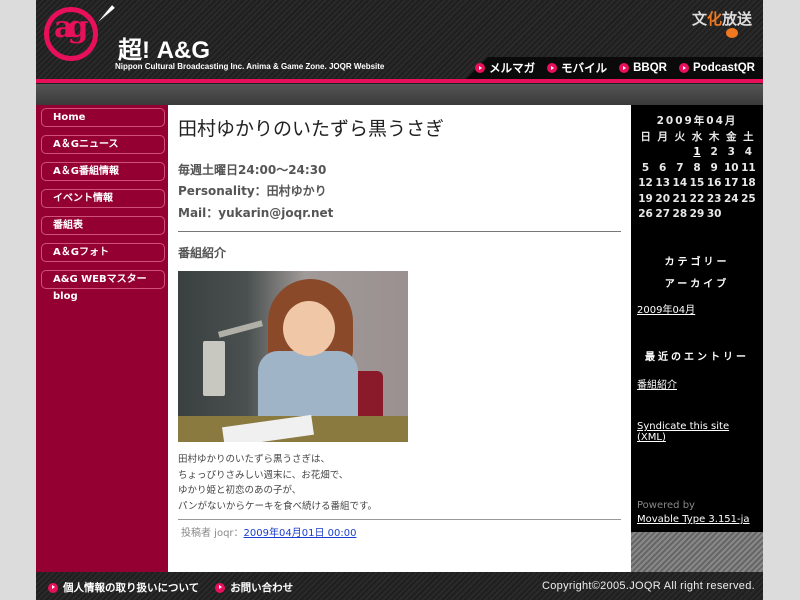 The height and width of the screenshot is (600, 800). Describe the element at coordinates (714, 152) in the screenshot. I see `calendar-day: 2` at that location.